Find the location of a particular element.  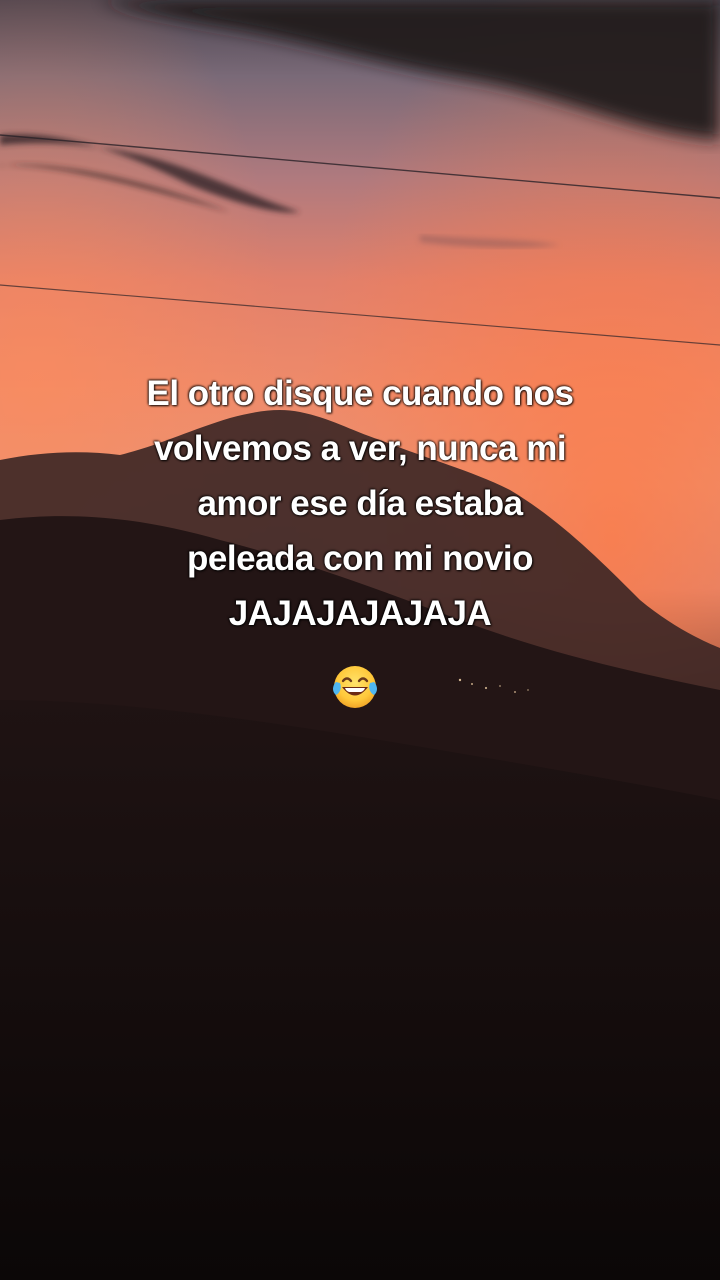

caption-line: El otro disque cuando nos is located at coordinates (360, 393).